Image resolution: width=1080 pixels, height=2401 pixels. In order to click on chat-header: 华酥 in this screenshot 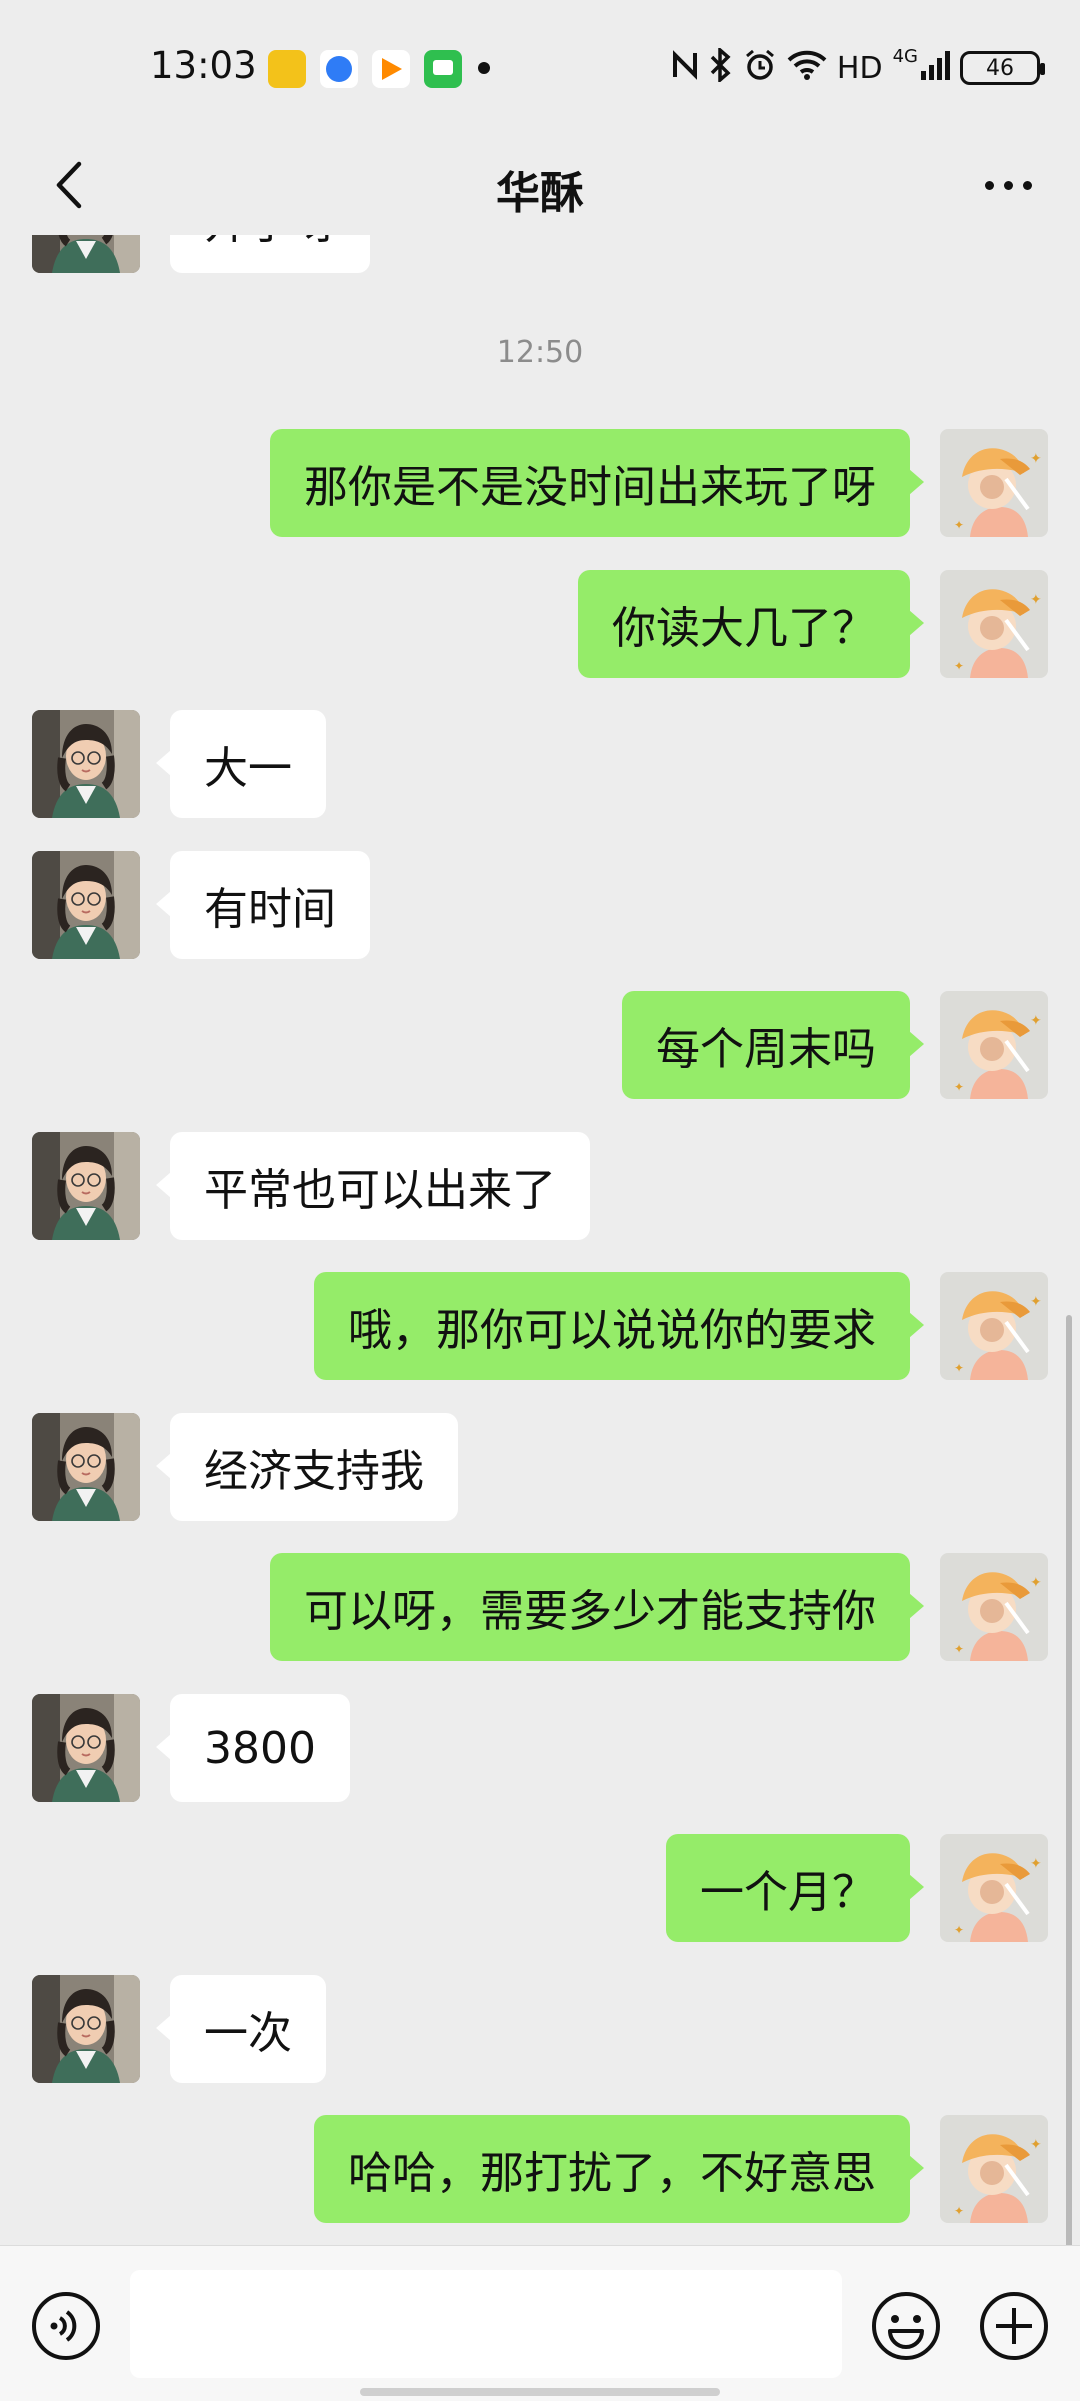, I will do `click(540, 185)`.